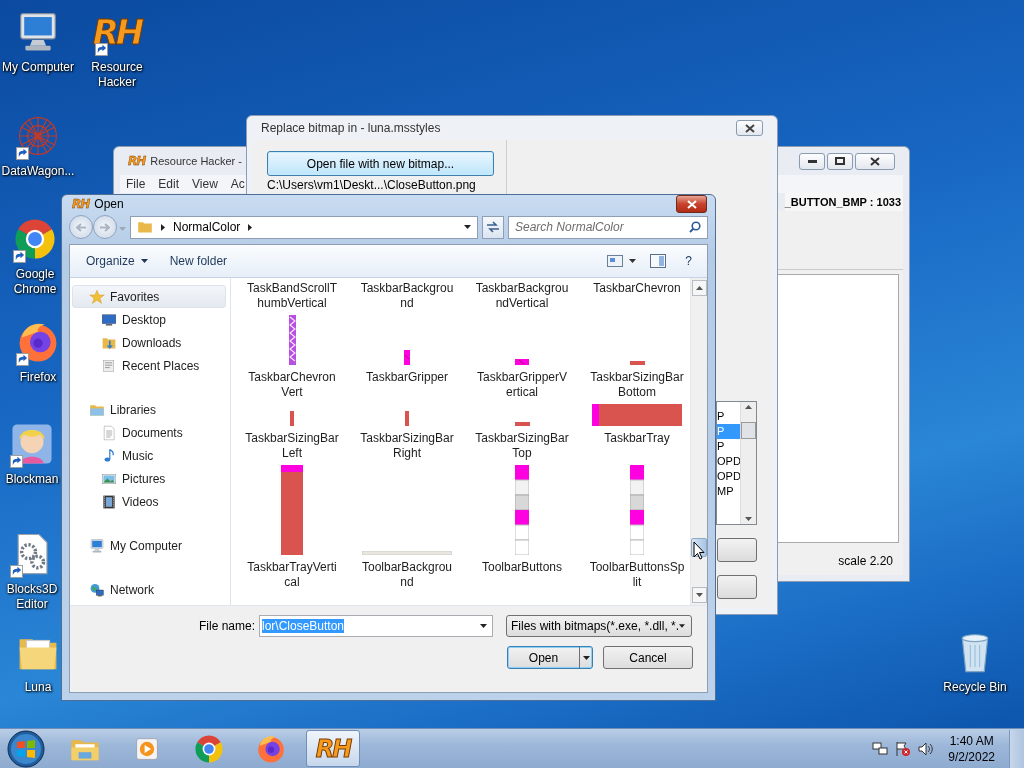 This screenshot has height=768, width=1024. What do you see at coordinates (149, 342) in the screenshot?
I see `nav-item: Downloads` at bounding box center [149, 342].